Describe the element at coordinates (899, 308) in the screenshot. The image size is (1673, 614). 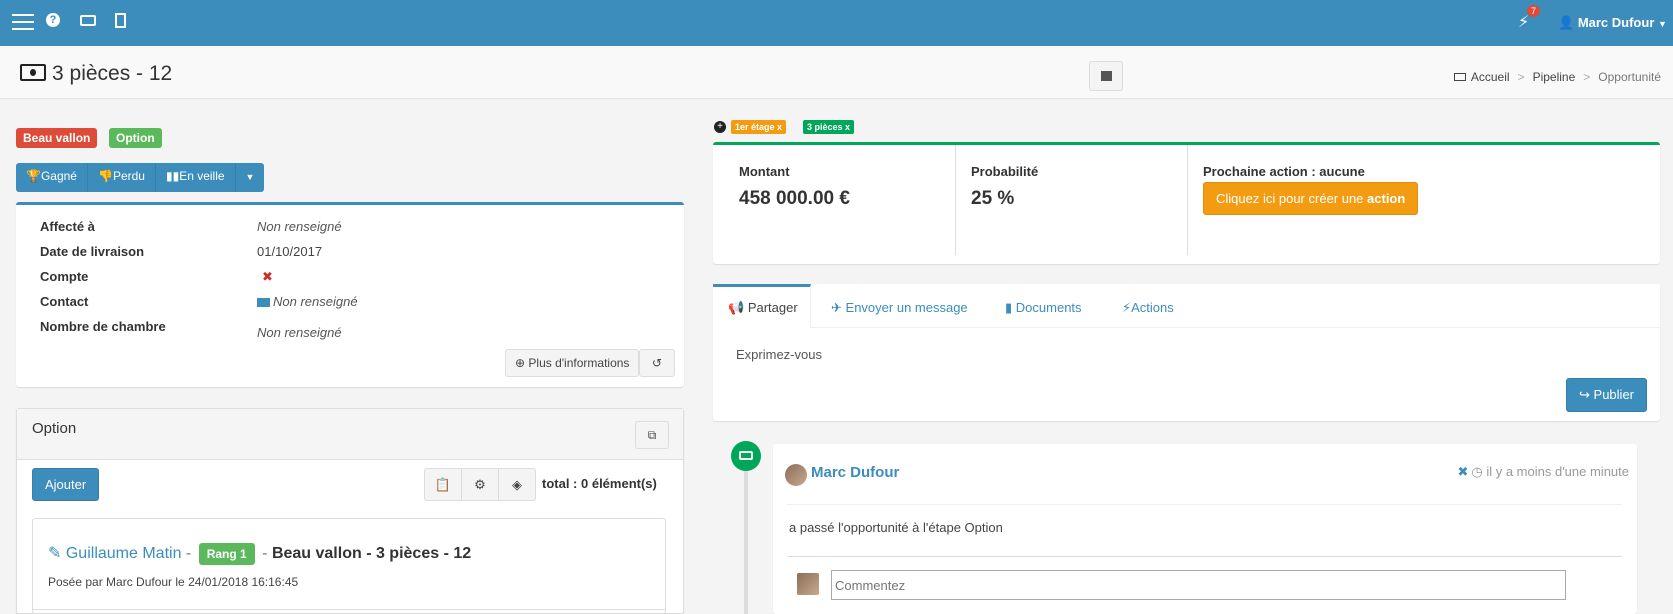
I see `tab-send-message: ✈ Envoyer un message` at that location.